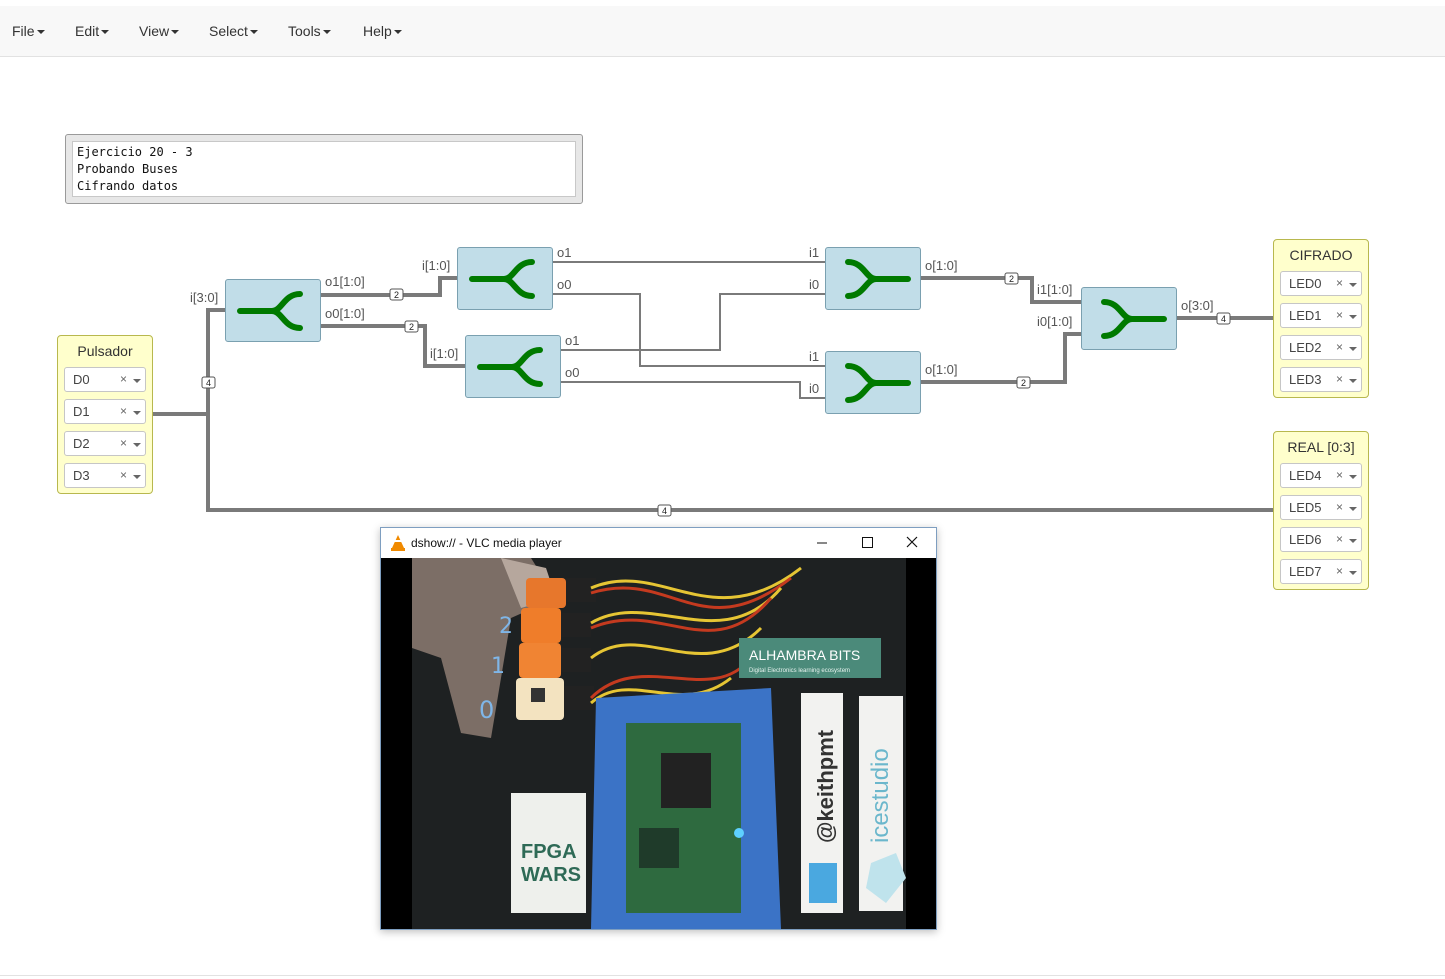  I want to click on pin-select: LED0 ×, so click(1321, 283).